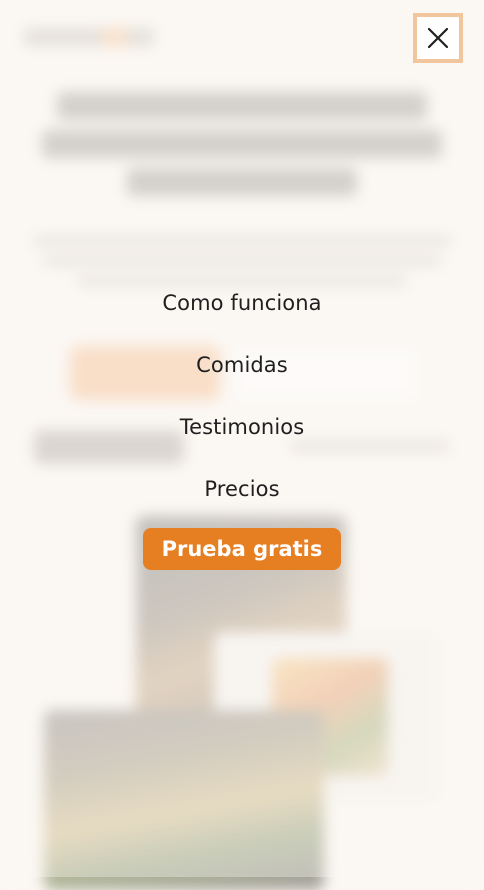 The height and width of the screenshot is (890, 484). I want to click on close-menu-button, so click(438, 38).